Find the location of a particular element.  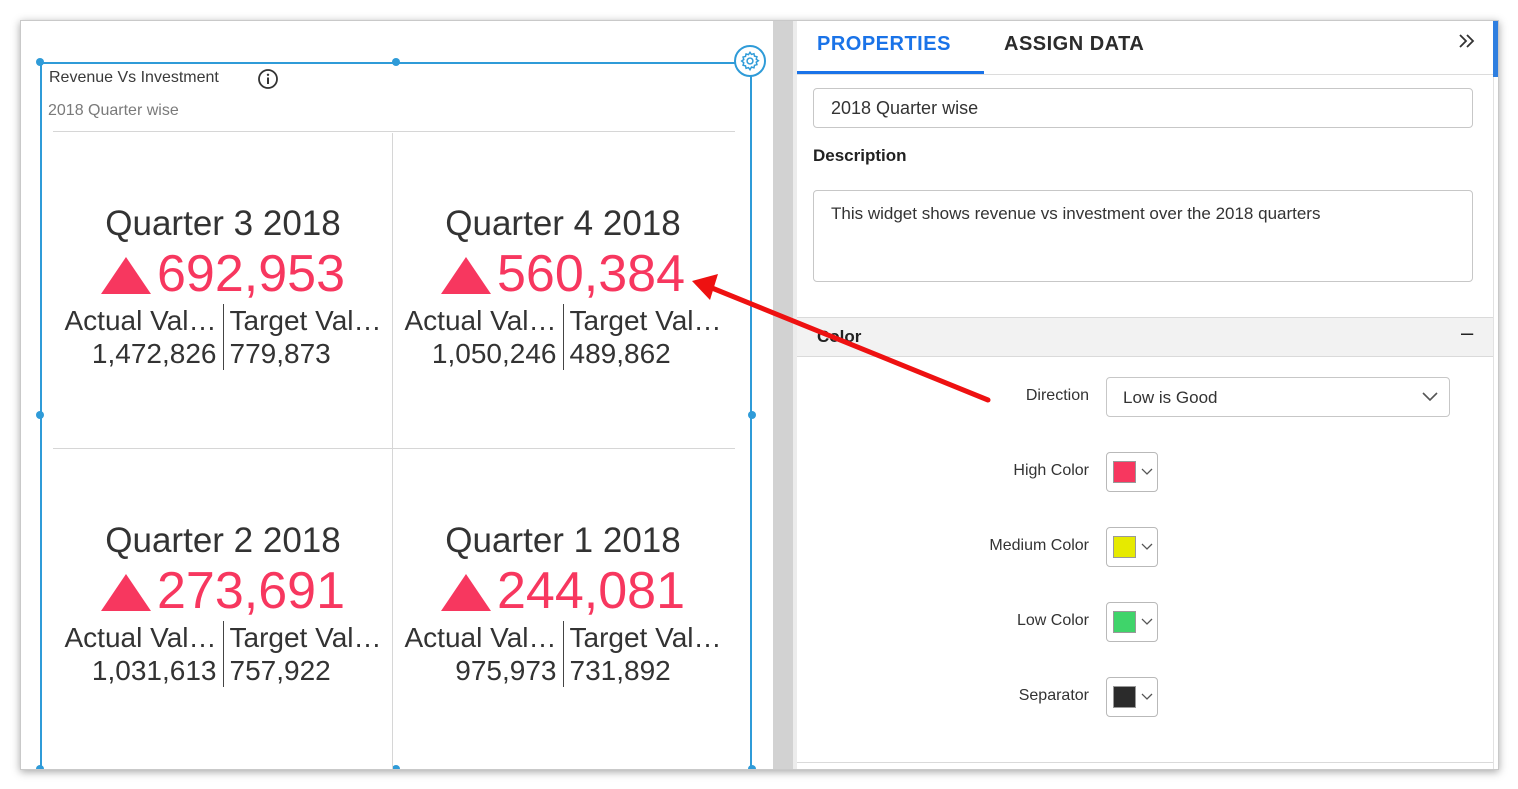

actual-value: 1,472,826 is located at coordinates (154, 353).